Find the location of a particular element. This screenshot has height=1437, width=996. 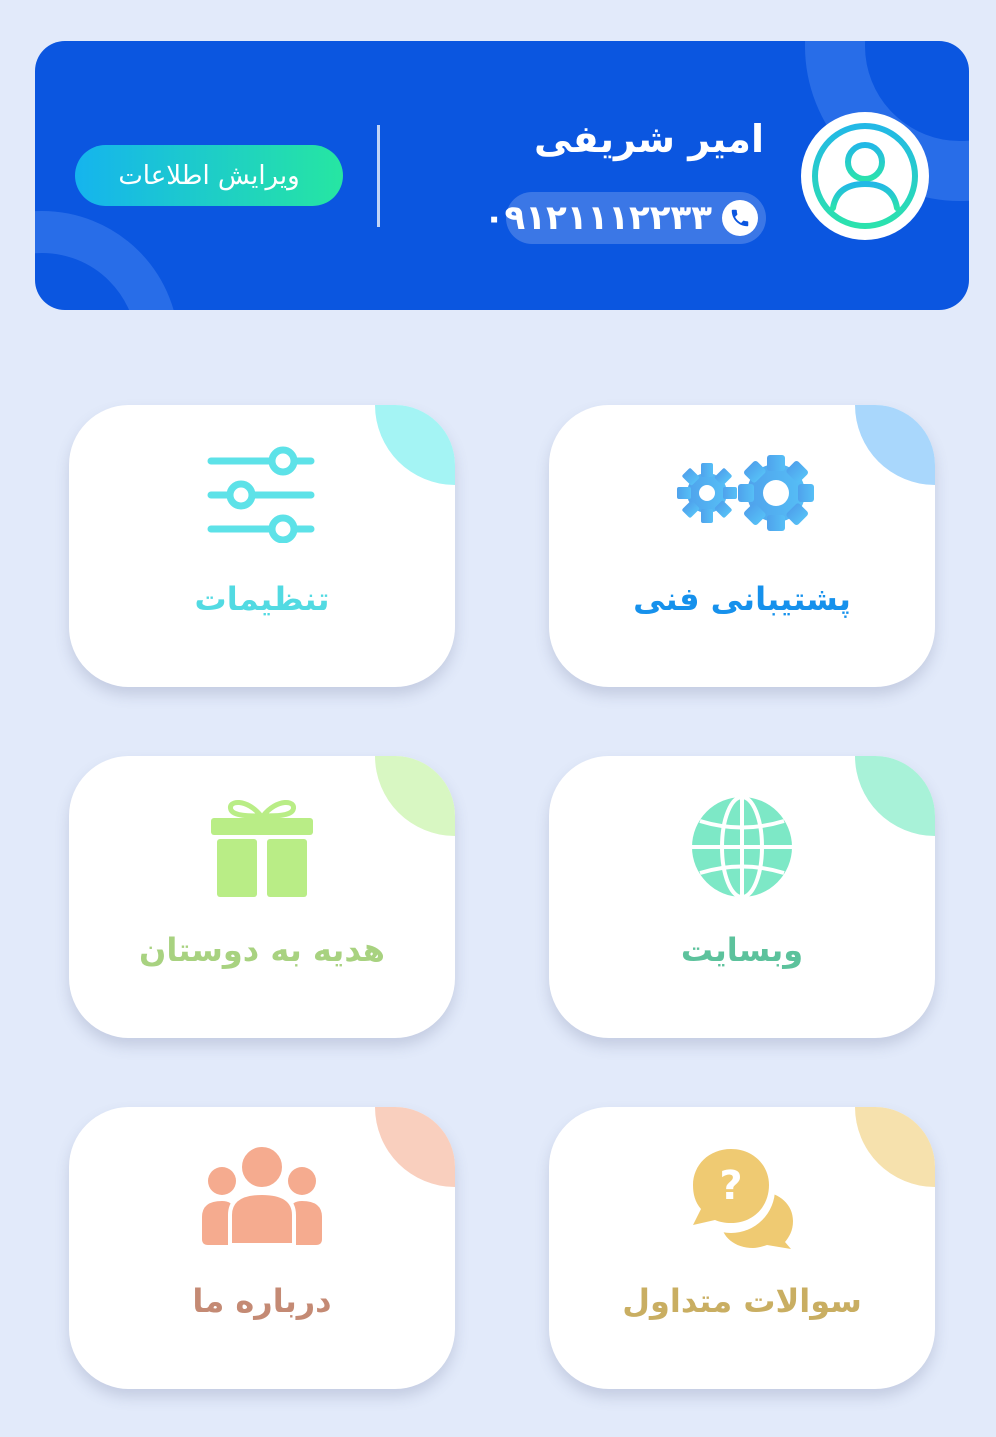

tile-faq: ? سوالات متداول is located at coordinates (742, 1248).